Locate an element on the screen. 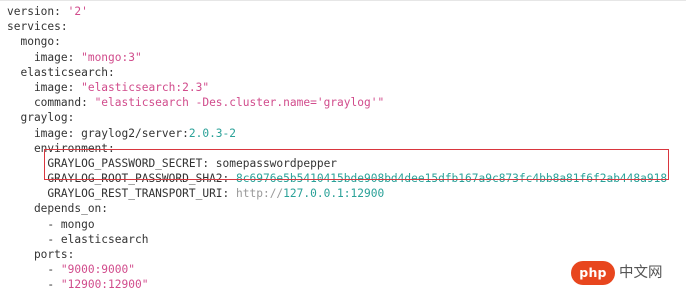  code-token: "12900:12900" is located at coordinates (104, 285).